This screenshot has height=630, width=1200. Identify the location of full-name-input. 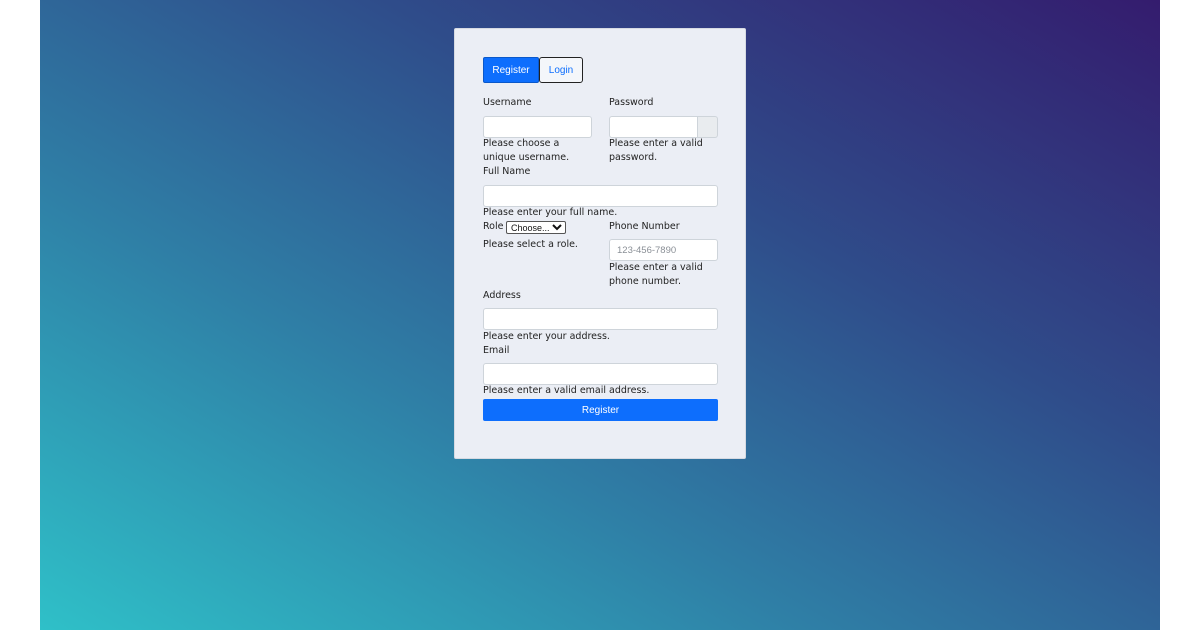
(600, 196).